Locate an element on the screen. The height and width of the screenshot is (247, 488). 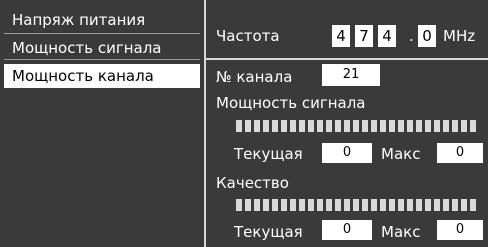
quality-max-value: 0 is located at coordinates (460, 230).